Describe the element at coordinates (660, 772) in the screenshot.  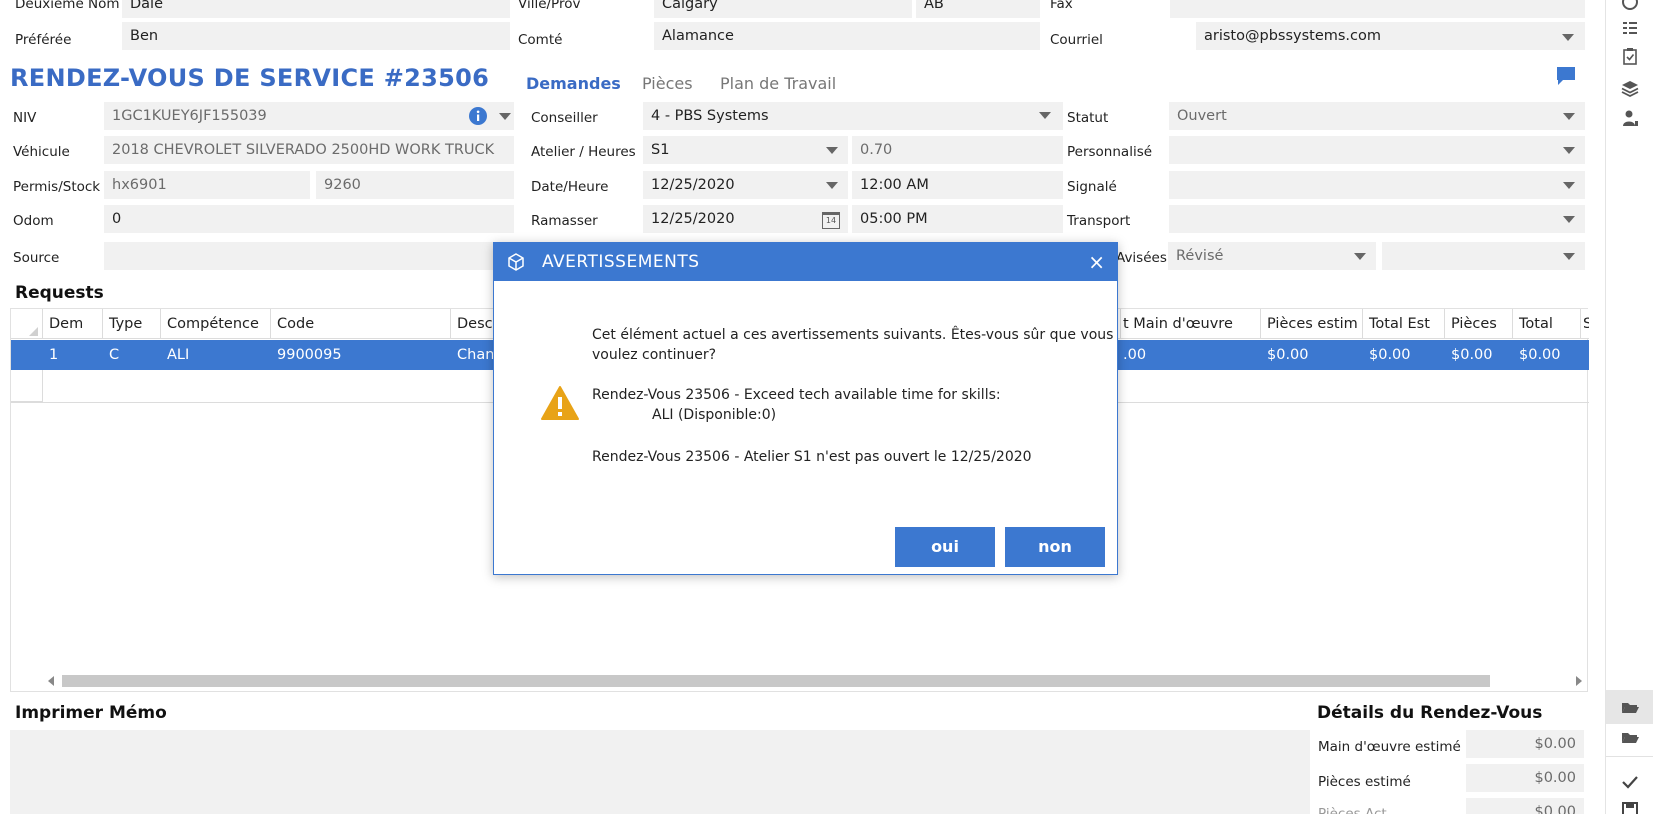
I see `memo-textarea` at that location.